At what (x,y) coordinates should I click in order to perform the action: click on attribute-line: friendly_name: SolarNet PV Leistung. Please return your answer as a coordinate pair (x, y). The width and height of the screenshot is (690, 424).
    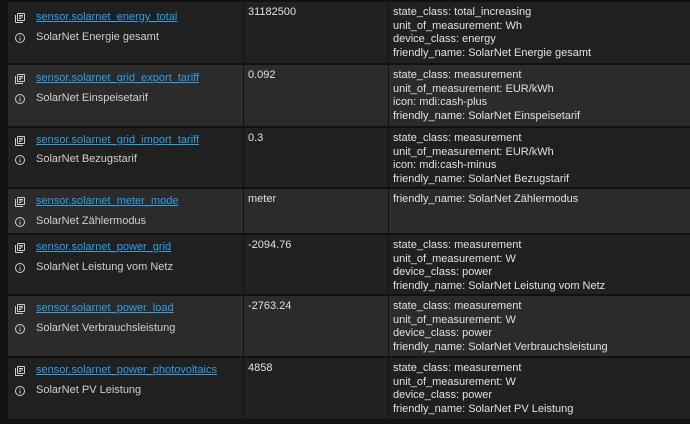
    Looking at the image, I should click on (483, 409).